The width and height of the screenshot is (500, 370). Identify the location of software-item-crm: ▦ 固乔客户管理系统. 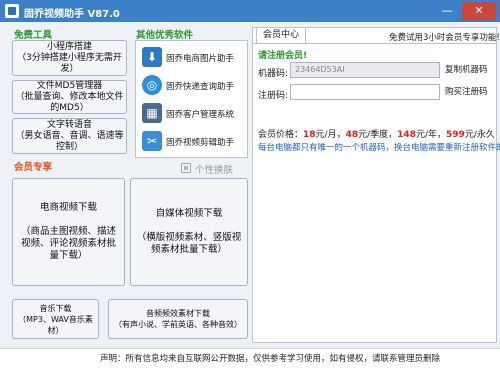
(194, 114).